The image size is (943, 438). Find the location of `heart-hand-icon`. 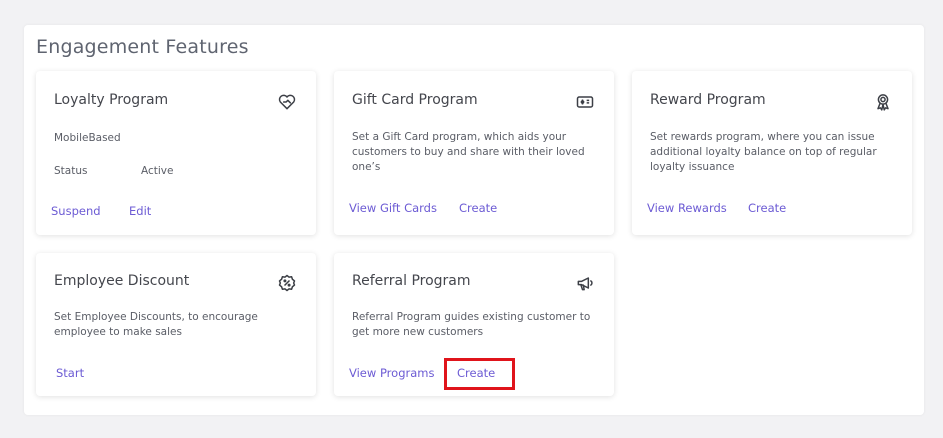

heart-hand-icon is located at coordinates (287, 102).